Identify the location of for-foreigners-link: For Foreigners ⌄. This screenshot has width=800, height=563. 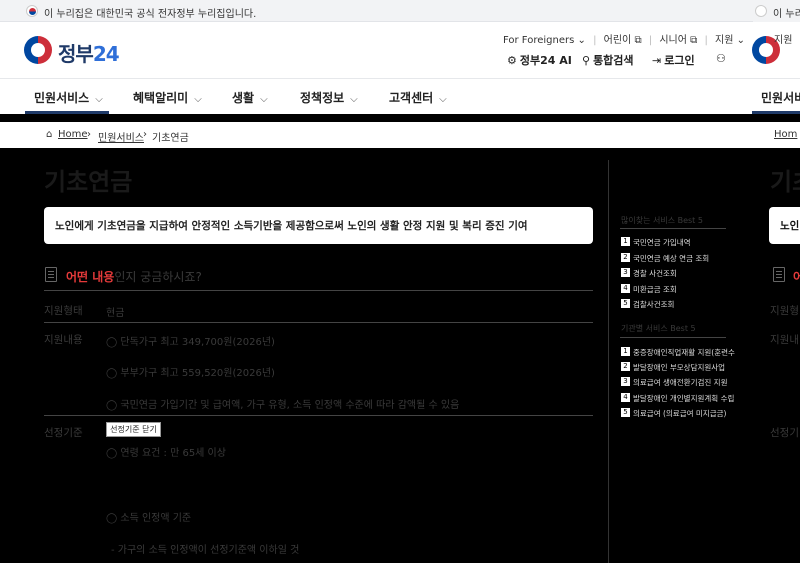
(544, 40).